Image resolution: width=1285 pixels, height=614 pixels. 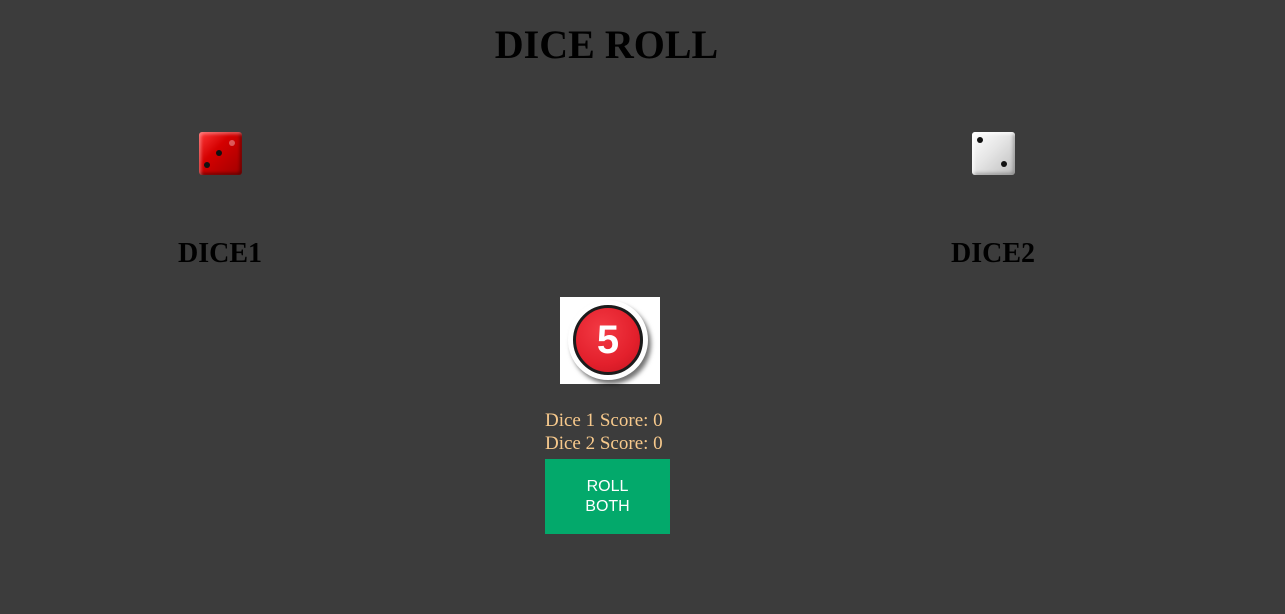 What do you see at coordinates (606, 44) in the screenshot?
I see `page-title: DICE ROLL` at bounding box center [606, 44].